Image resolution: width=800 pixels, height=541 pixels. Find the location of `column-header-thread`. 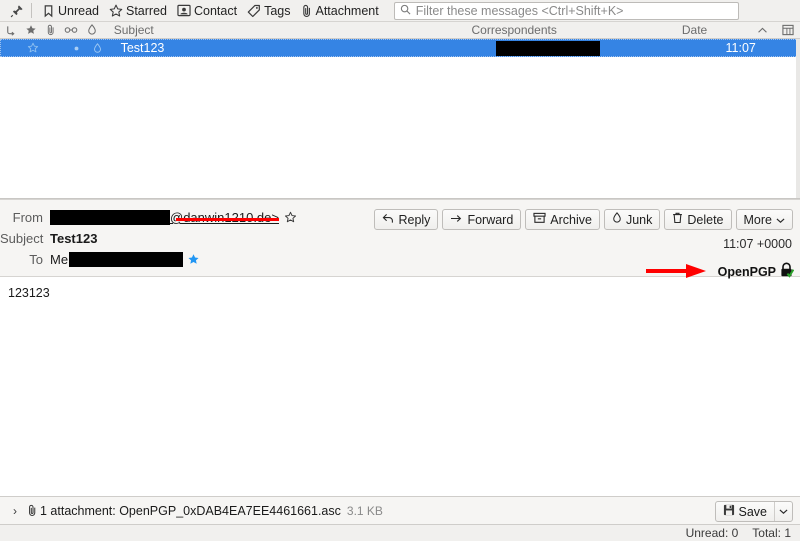

column-header-thread is located at coordinates (10, 30).